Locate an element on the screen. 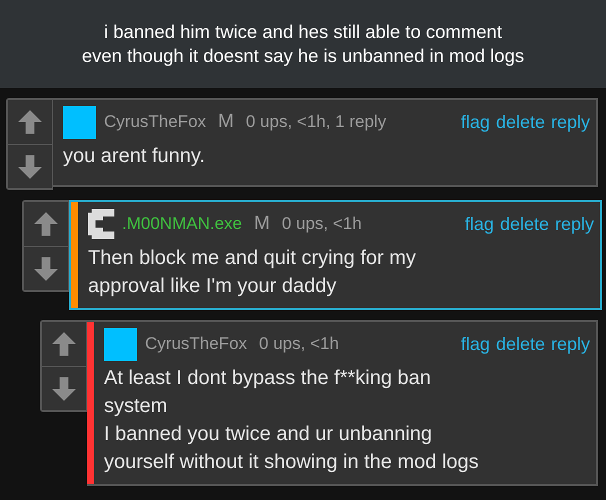 Image resolution: width=606 pixels, height=500 pixels. comment-meta: 0 ups, <1h, 1 reply is located at coordinates (316, 122).